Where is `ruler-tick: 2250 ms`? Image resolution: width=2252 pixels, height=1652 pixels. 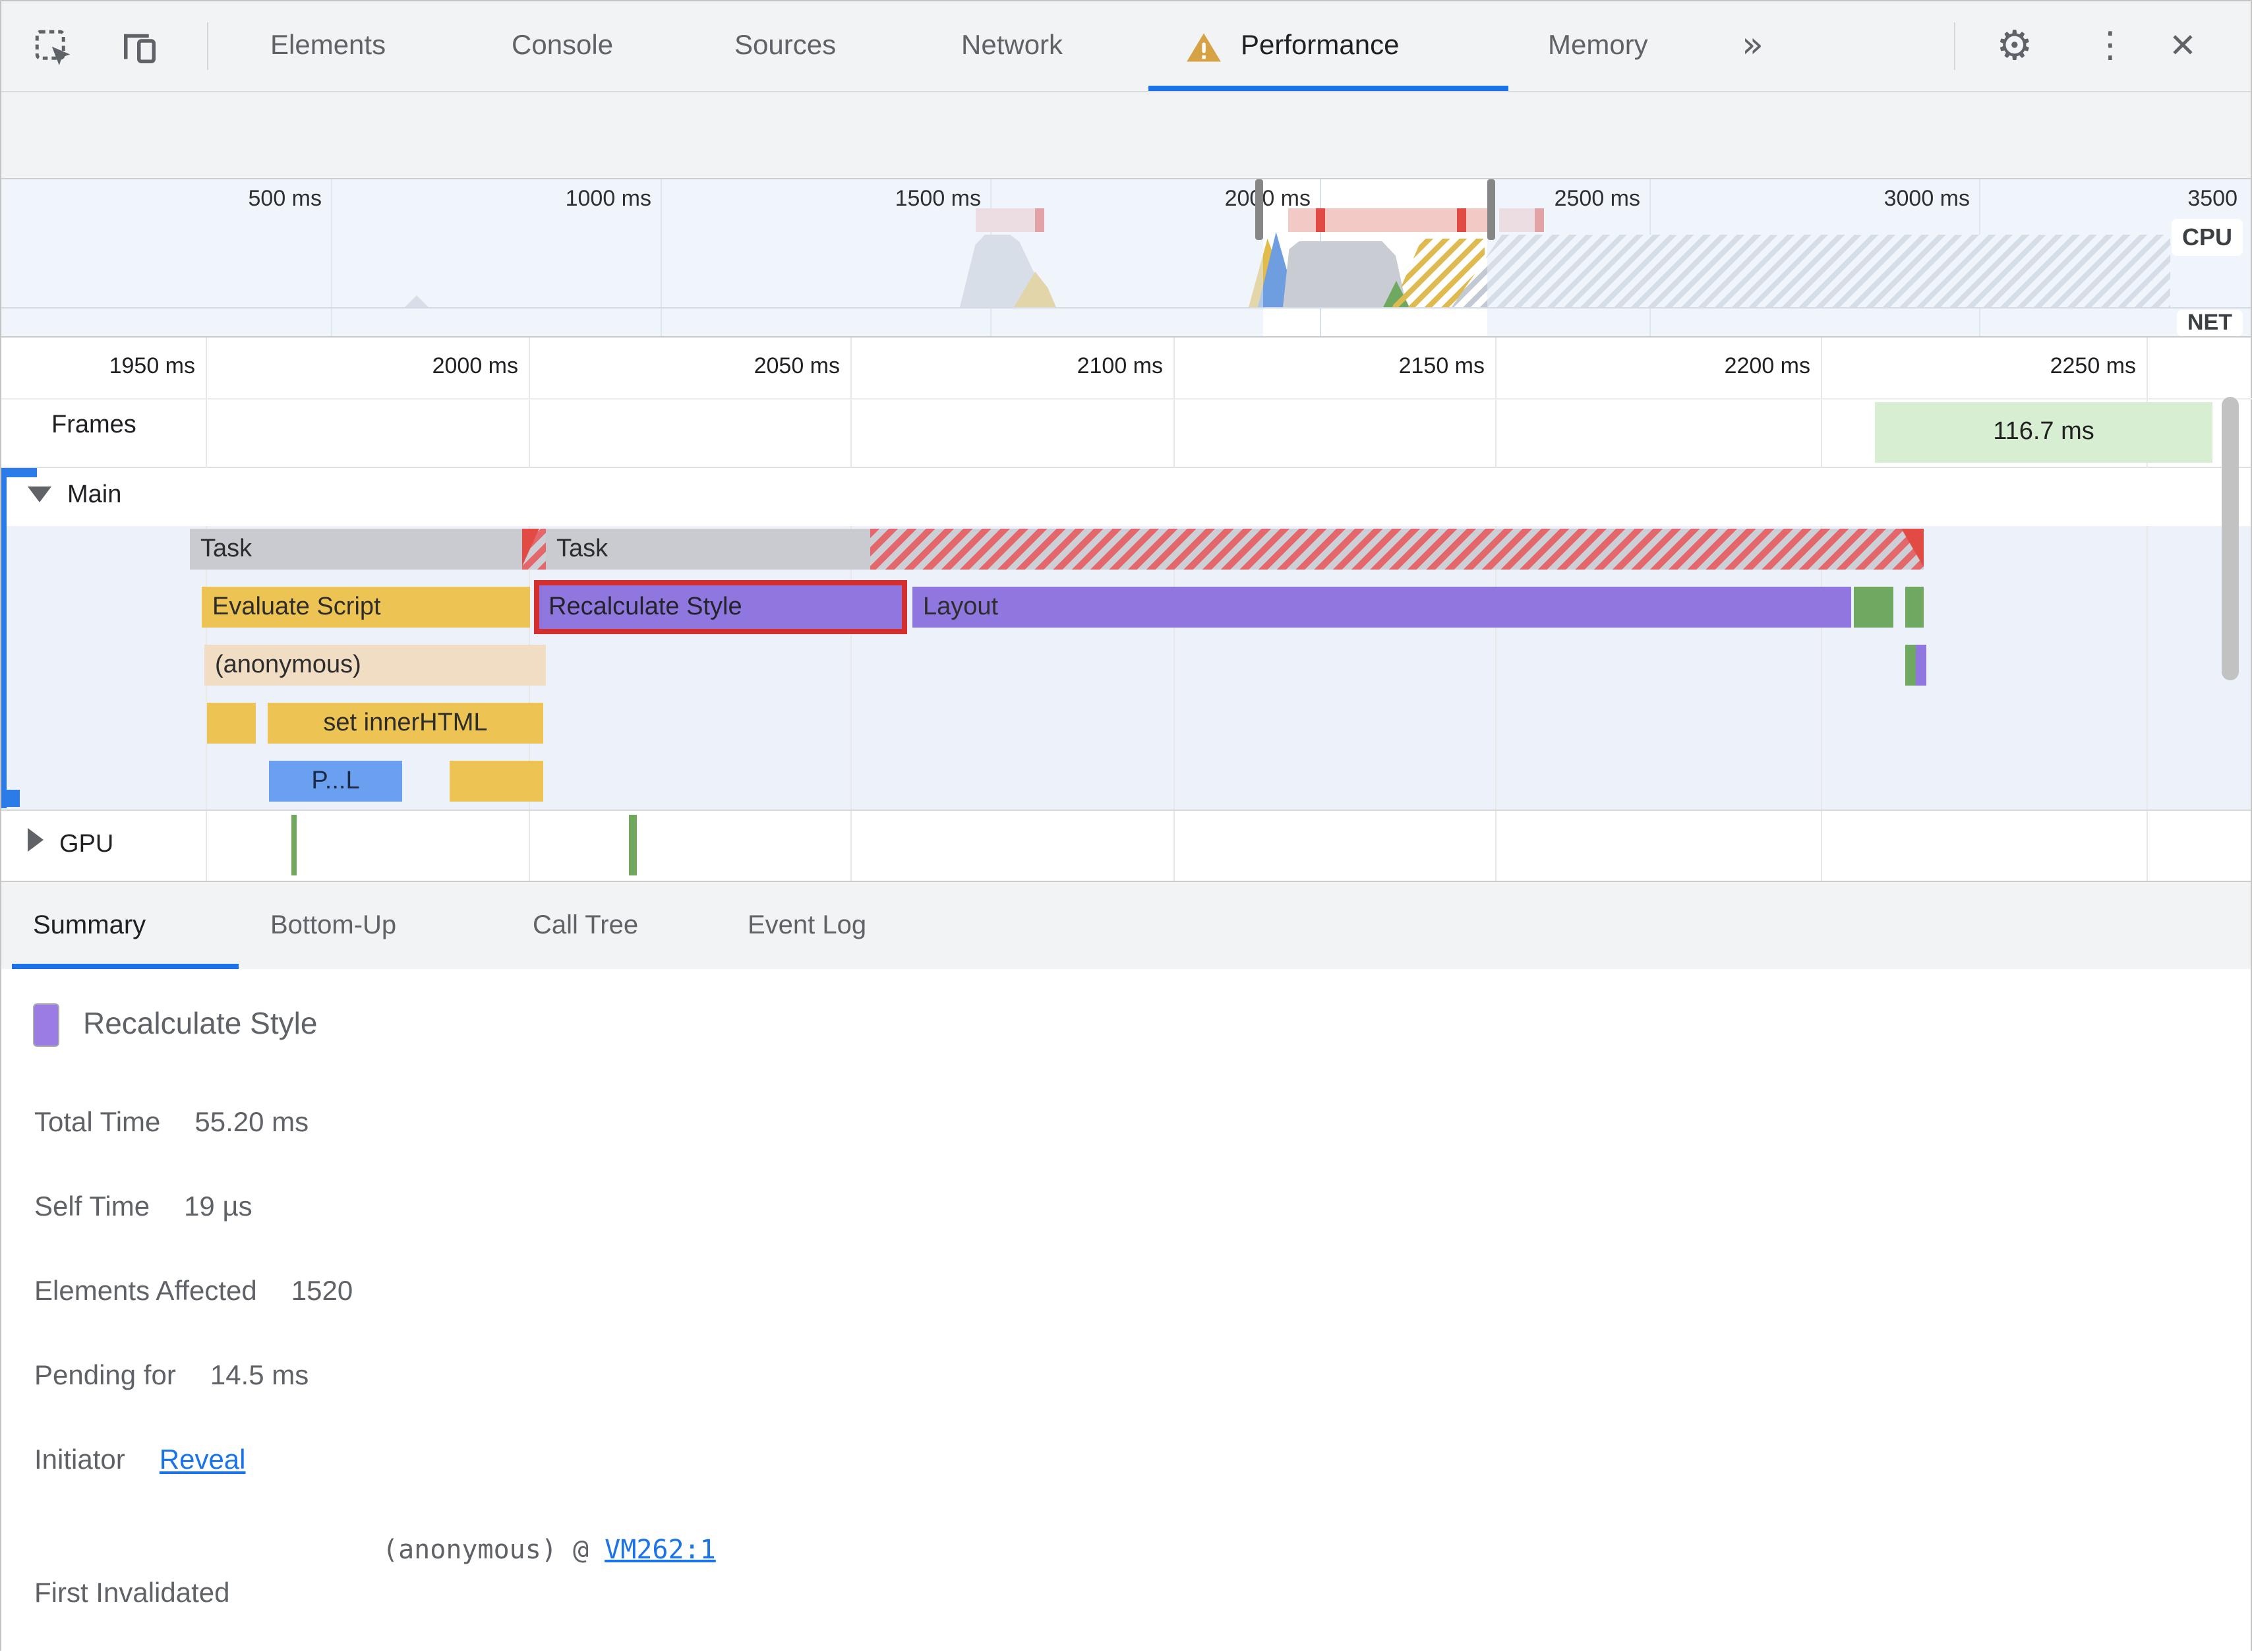
ruler-tick: 2250 ms is located at coordinates (2093, 365).